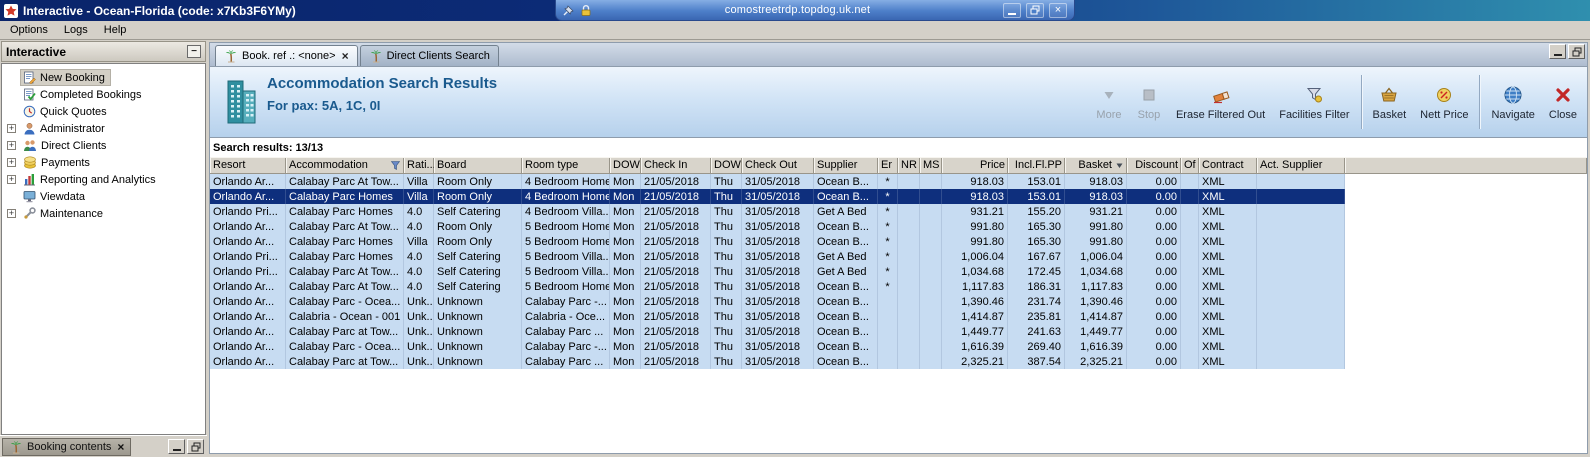 Image resolution: width=1590 pixels, height=457 pixels. Describe the element at coordinates (345, 165) in the screenshot. I see `column-header-accommodation: Accommodation` at that location.